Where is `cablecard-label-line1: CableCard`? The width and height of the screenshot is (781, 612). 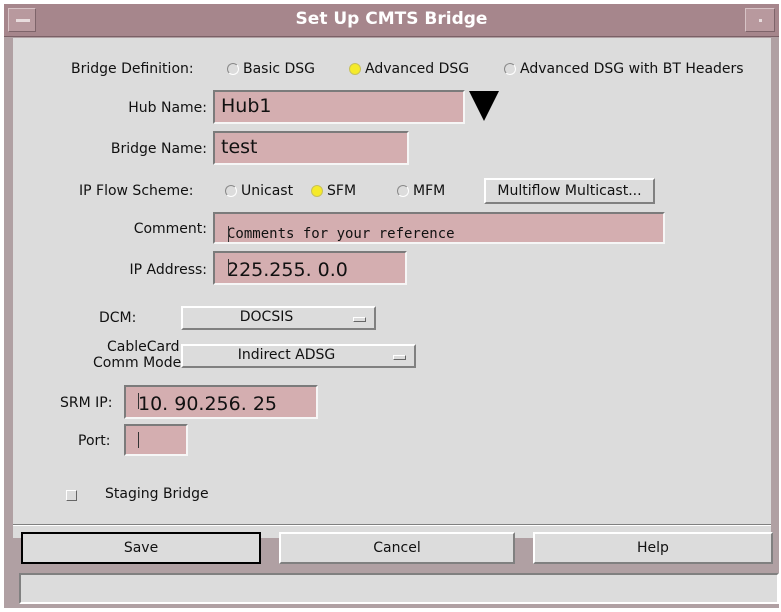
cablecard-label-line1: CableCard is located at coordinates (143, 347).